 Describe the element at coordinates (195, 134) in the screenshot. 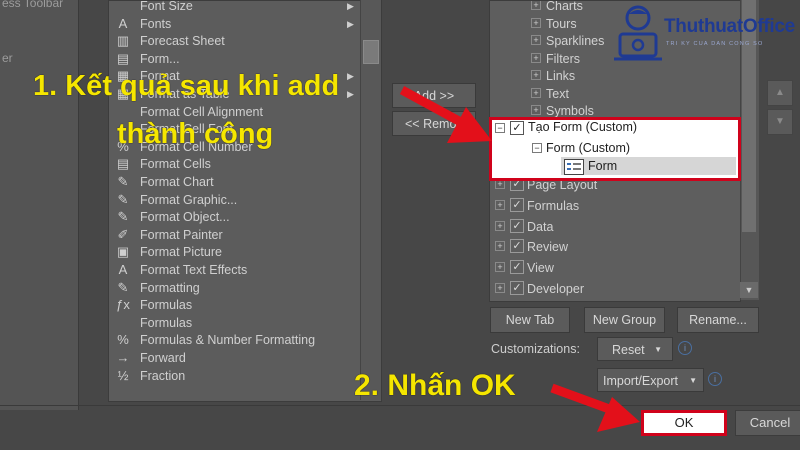

I see `annotation-step1-line2: thành công` at that location.